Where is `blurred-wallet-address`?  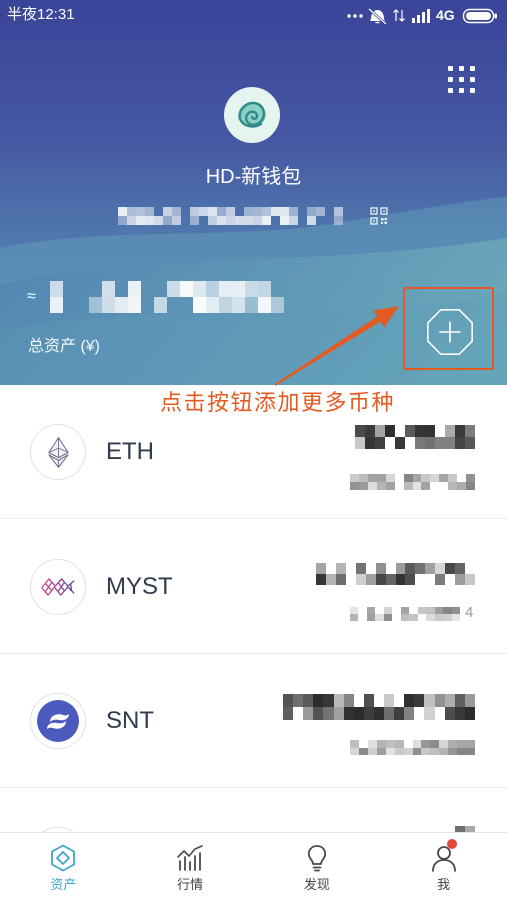
blurred-wallet-address is located at coordinates (235, 216).